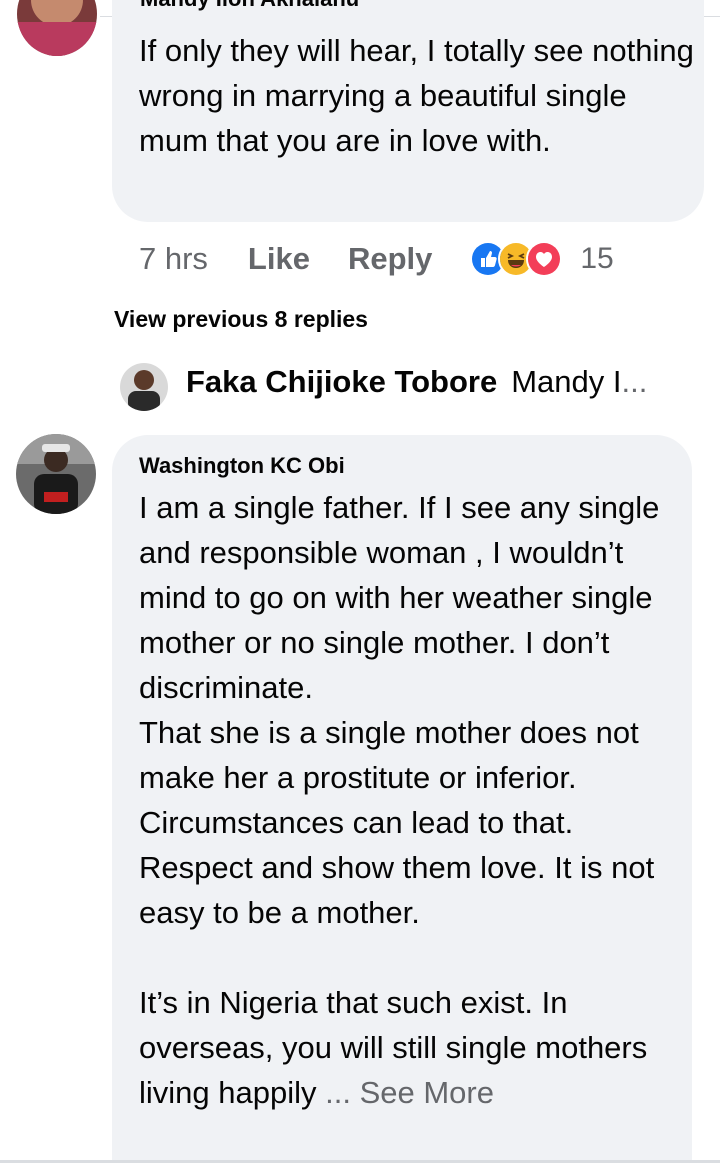 This screenshot has width=720, height=1163. Describe the element at coordinates (173, 259) in the screenshot. I see `comment-timestamp: 7 hrs` at that location.